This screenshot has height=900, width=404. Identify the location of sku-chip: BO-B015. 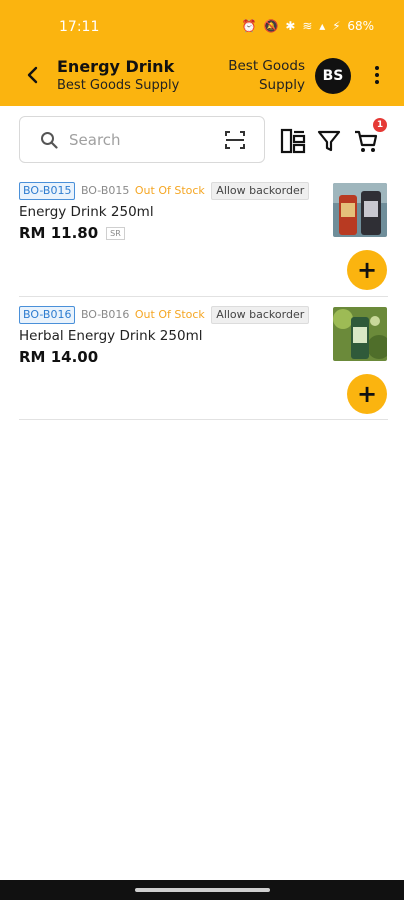
(47, 191).